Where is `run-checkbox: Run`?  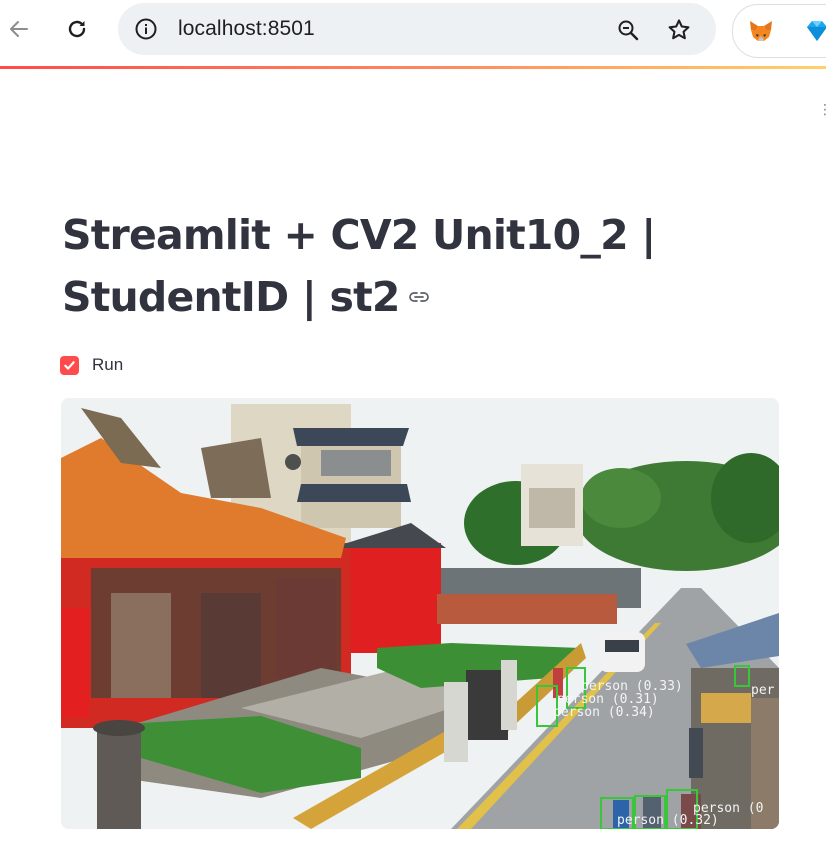
run-checkbox: Run is located at coordinates (91, 365).